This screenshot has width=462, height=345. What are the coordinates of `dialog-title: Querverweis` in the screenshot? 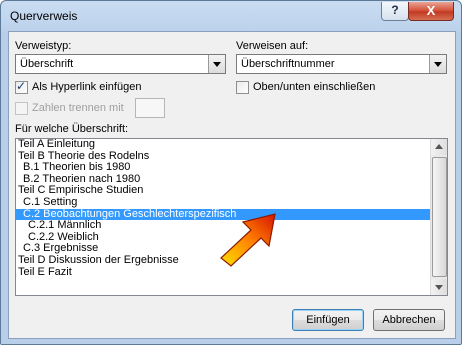 It's located at (44, 16).